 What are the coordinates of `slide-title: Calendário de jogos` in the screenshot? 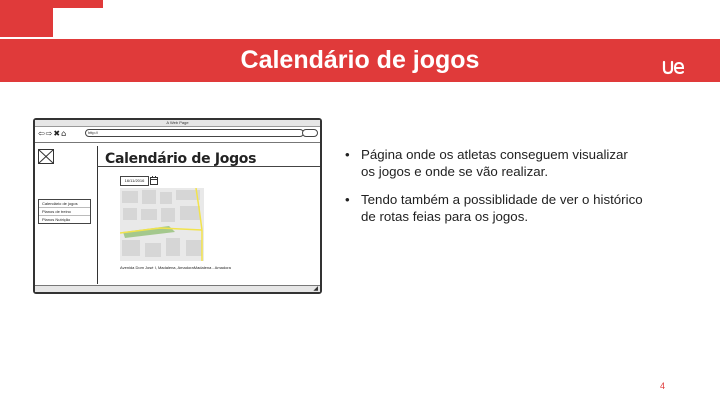 It's located at (360, 60).